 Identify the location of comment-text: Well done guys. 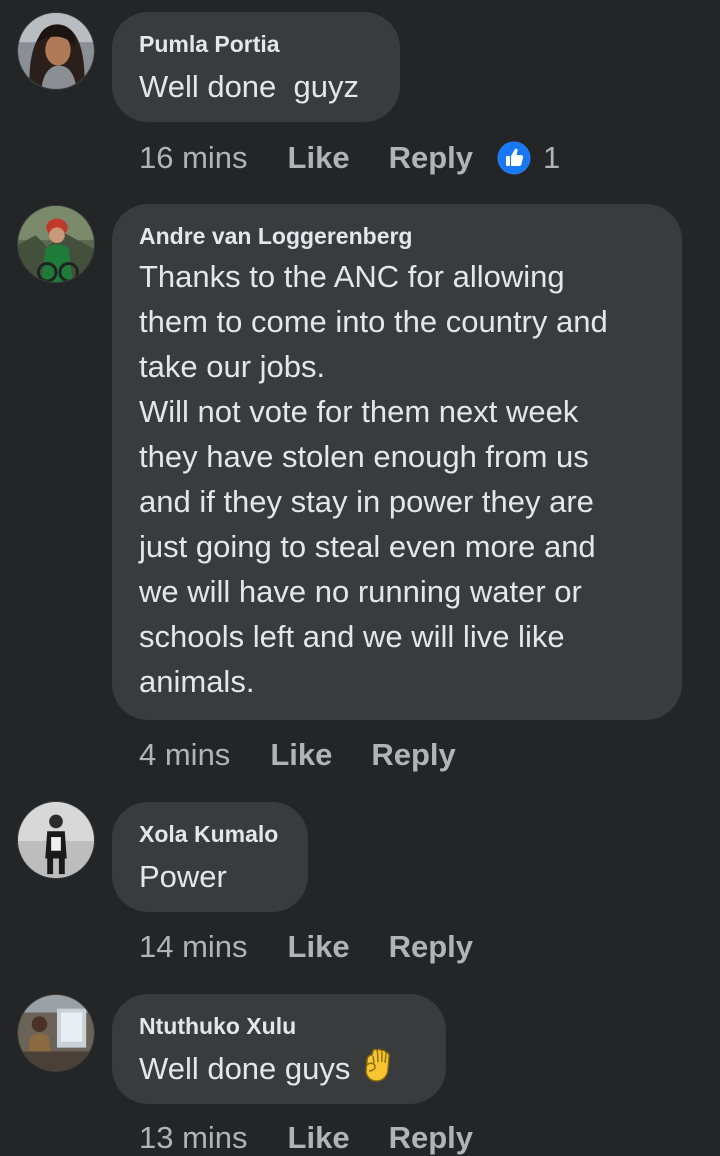
(279, 1068).